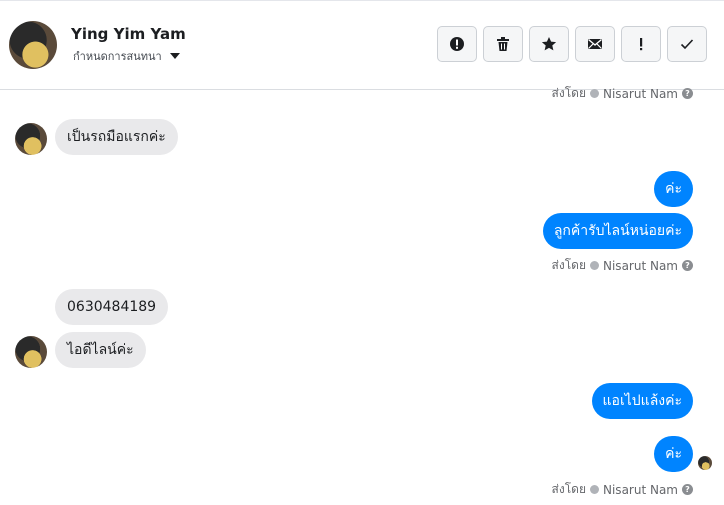 Image resolution: width=724 pixels, height=505 pixels. I want to click on contact-name: Ying Yim Yam, so click(128, 34).